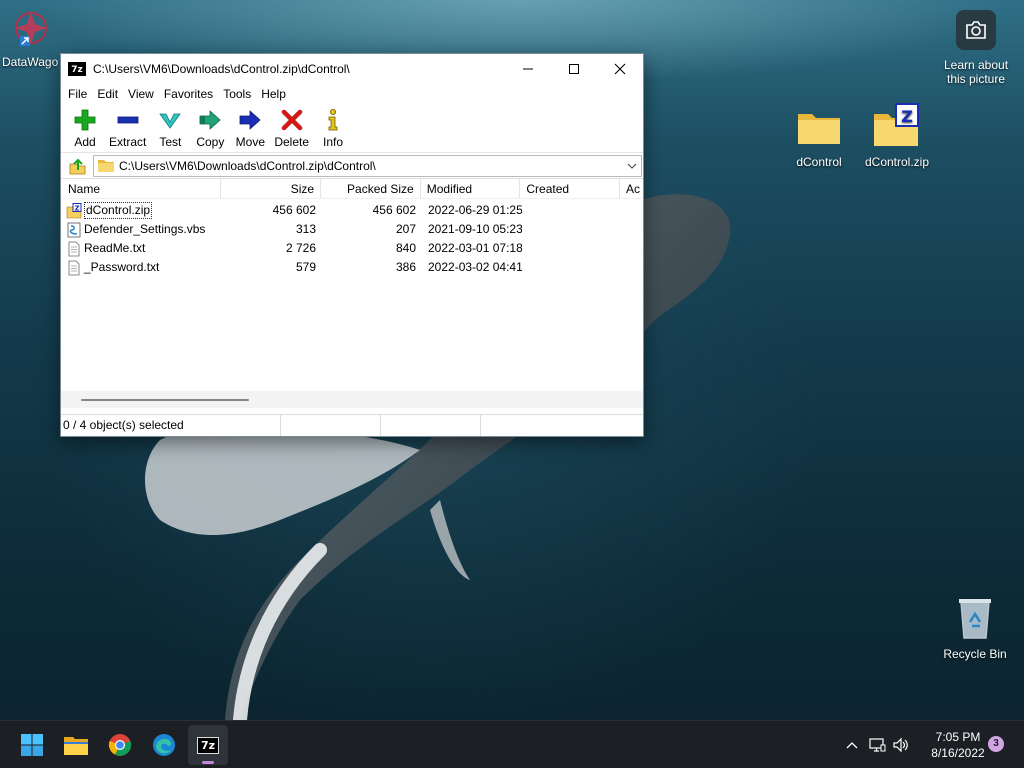  I want to click on file-modified: 2021-09-10 05:23, so click(475, 229).